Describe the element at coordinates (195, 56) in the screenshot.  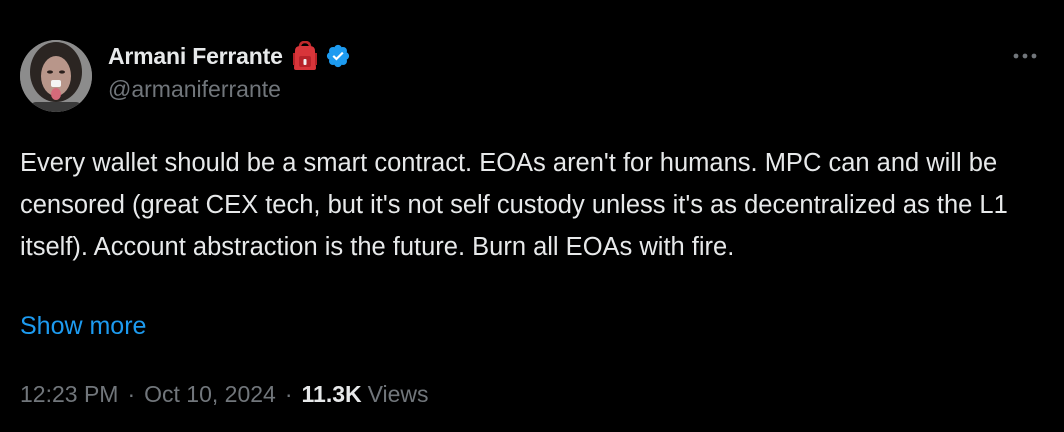
I see `display-name: Armani Ferrante` at that location.